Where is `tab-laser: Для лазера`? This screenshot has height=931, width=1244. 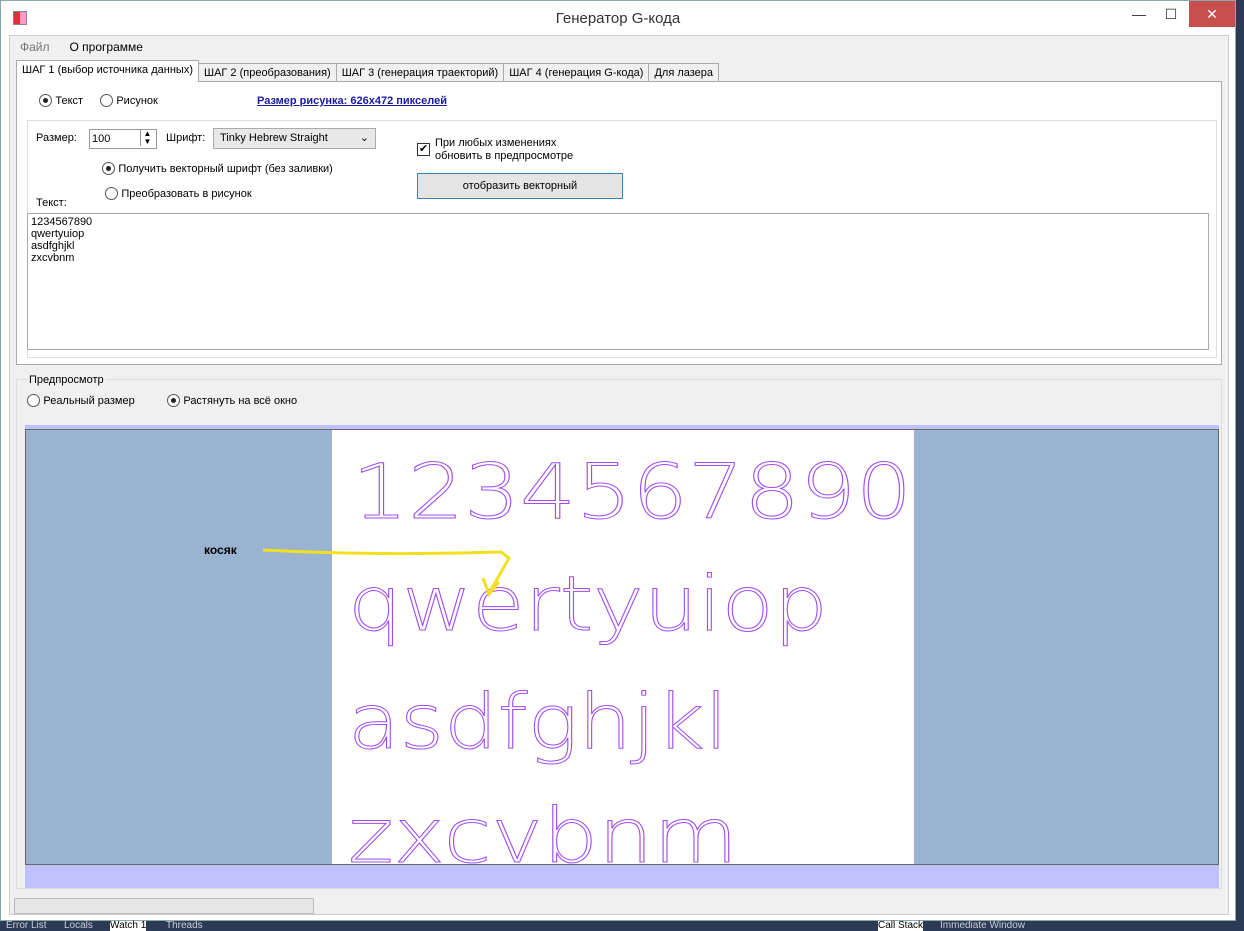 tab-laser: Для лазера is located at coordinates (684, 72).